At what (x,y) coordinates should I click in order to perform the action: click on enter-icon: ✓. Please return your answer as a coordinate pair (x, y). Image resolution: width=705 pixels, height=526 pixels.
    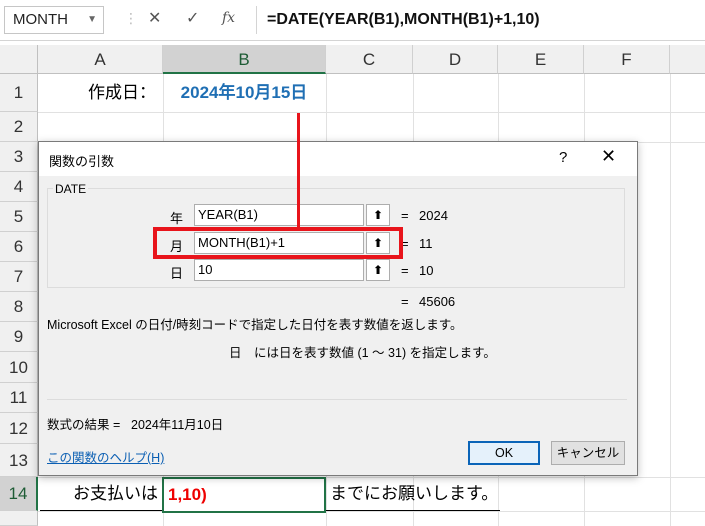
    Looking at the image, I should click on (192, 18).